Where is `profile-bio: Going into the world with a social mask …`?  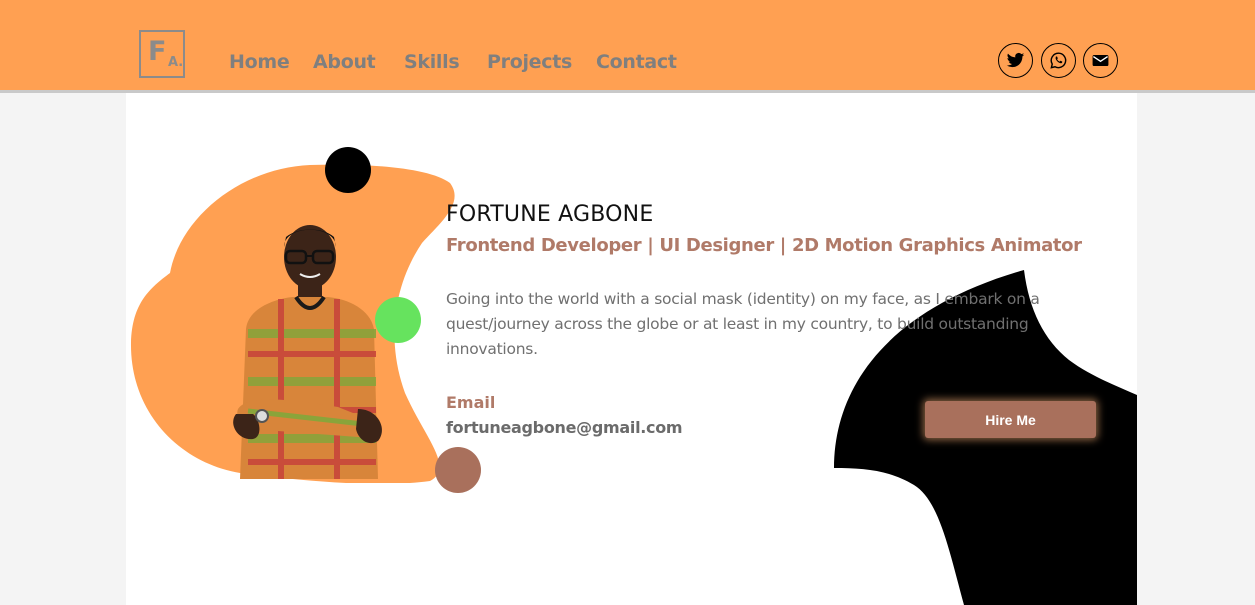 profile-bio: Going into the world with a social mask … is located at coordinates (743, 324).